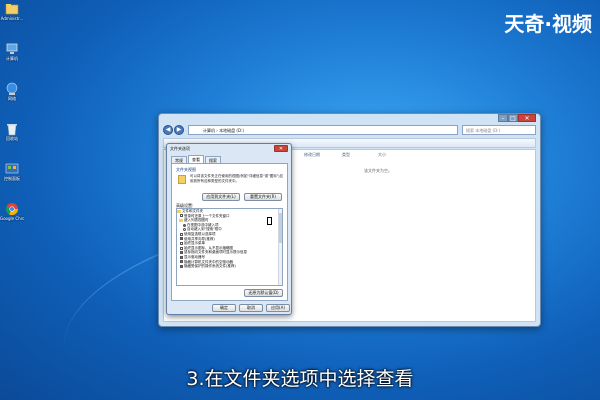  I want to click on tab-view: 查看, so click(196, 159).